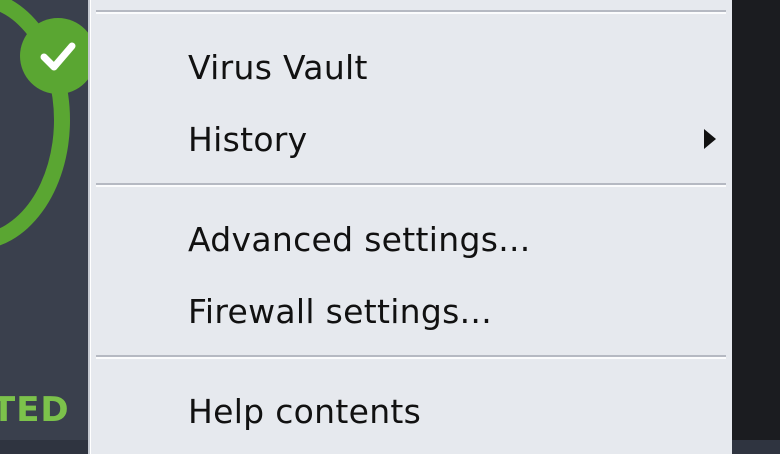 The image size is (780, 454). I want to click on menu-item-label: History, so click(248, 139).